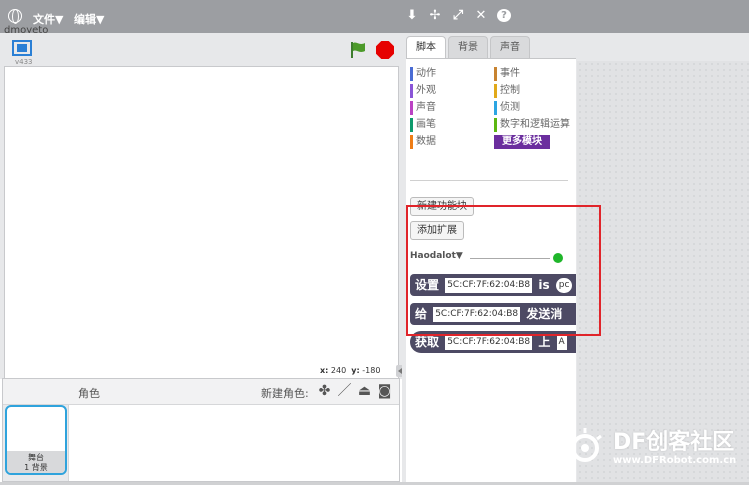  I want to click on y-coordinate: -180, so click(371, 370).